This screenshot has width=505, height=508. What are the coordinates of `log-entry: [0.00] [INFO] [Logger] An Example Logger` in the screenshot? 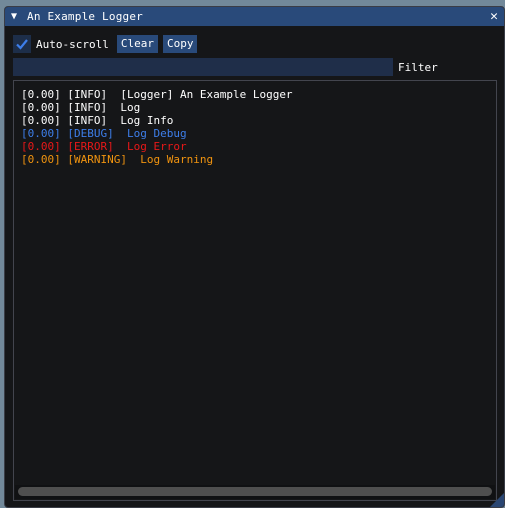 It's located at (157, 94).